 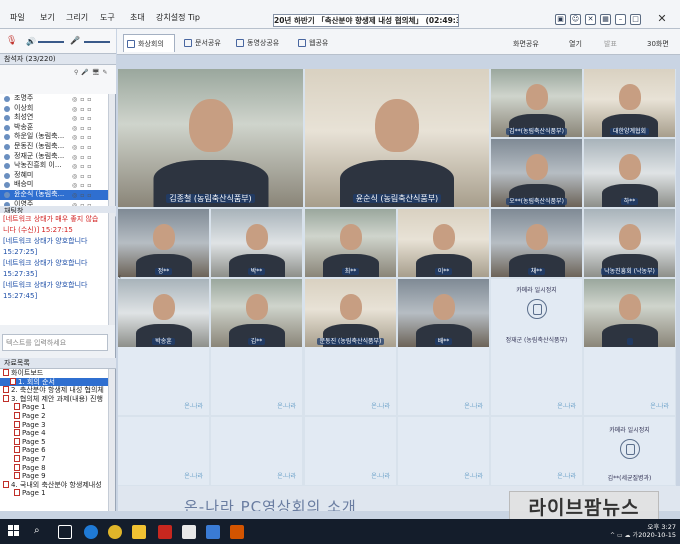 I want to click on video-tile: 대한양계협회, so click(x=629, y=103).